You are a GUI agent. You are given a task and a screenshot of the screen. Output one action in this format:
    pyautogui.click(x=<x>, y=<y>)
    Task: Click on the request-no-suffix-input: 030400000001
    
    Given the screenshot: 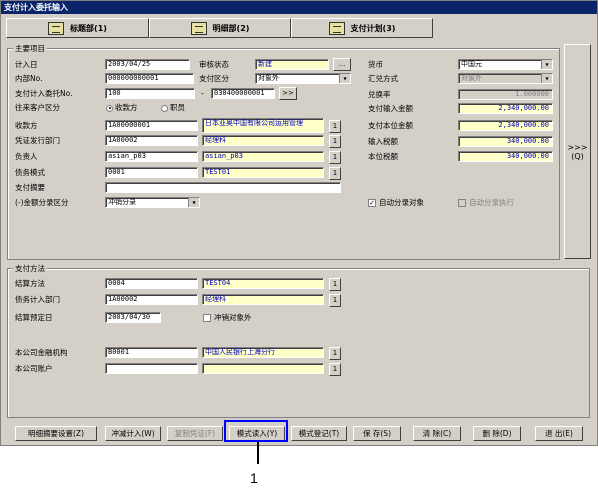 What is the action you would take?
    pyautogui.click(x=243, y=93)
    